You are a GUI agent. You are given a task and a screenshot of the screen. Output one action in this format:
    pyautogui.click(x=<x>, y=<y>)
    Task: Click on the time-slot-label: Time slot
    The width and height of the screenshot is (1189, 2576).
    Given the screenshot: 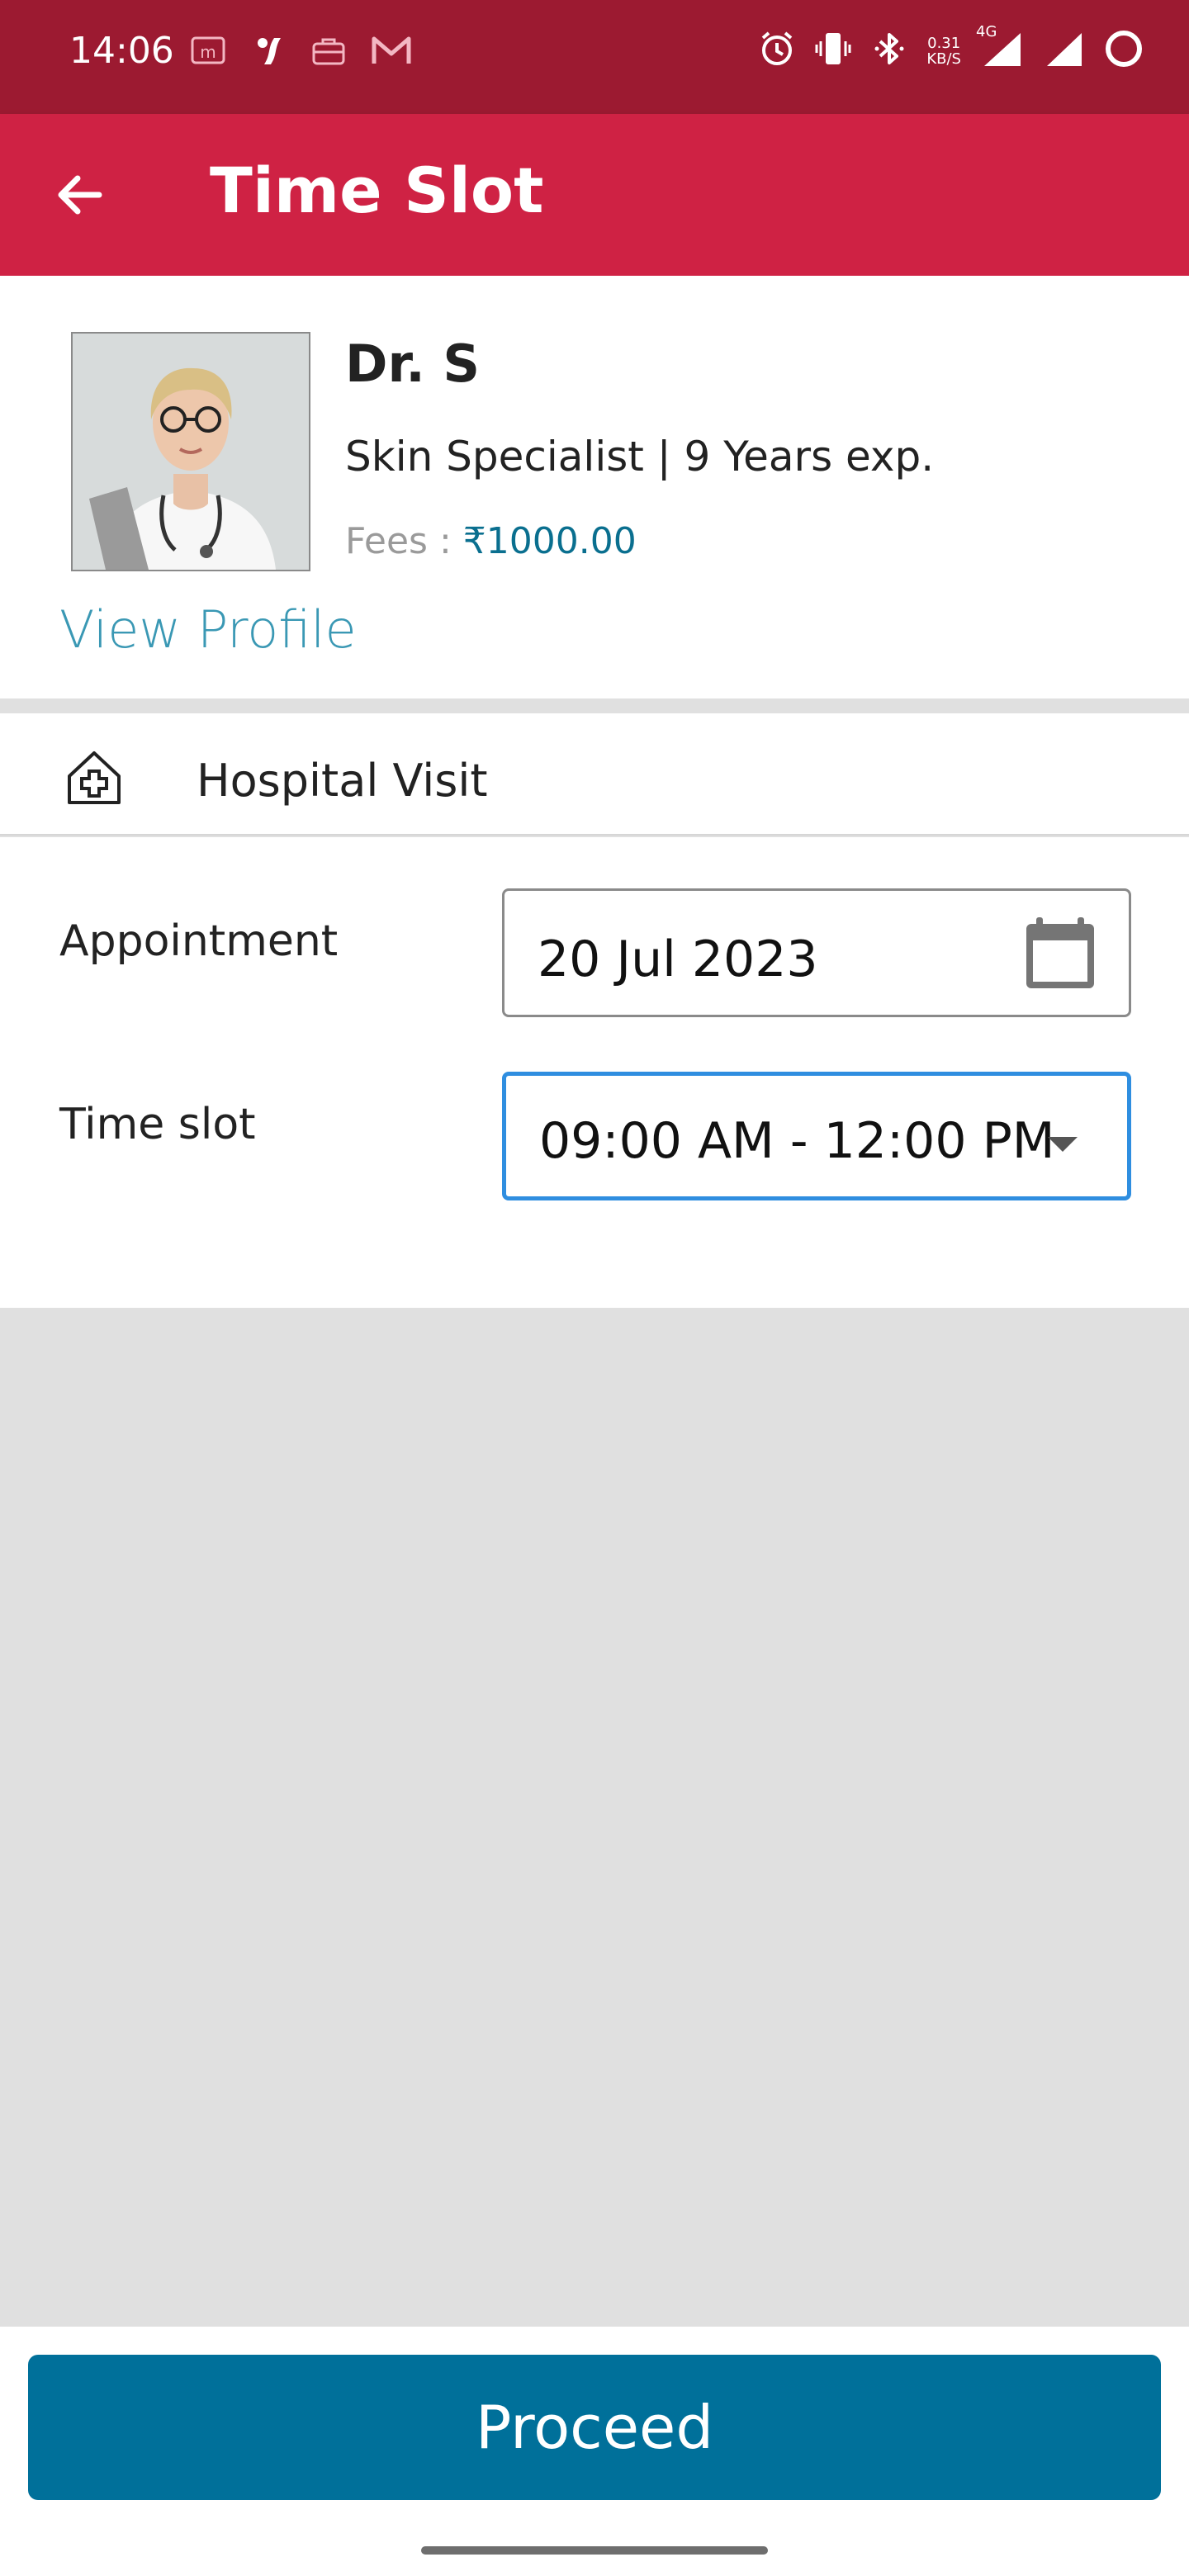 What is the action you would take?
    pyautogui.click(x=157, y=1124)
    